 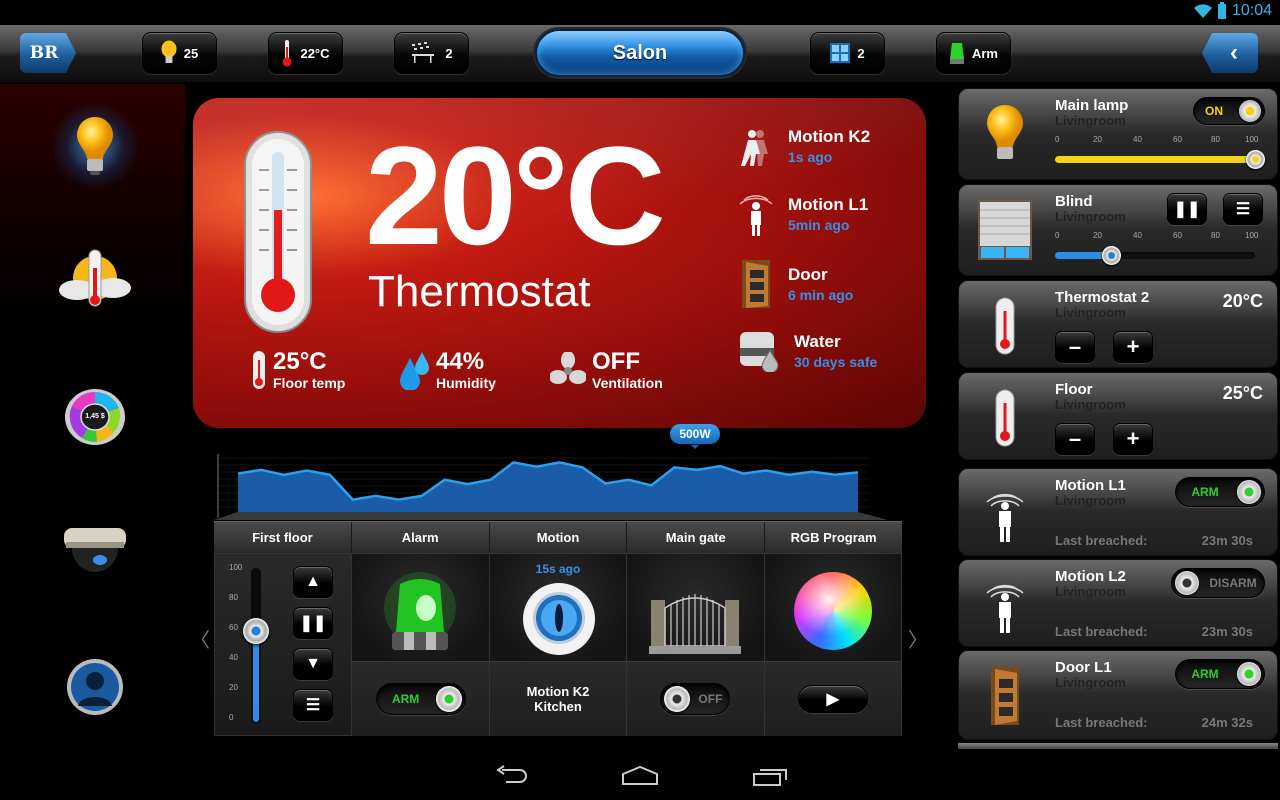 What do you see at coordinates (95, 146) in the screenshot?
I see `sidebar-item-lighting` at bounding box center [95, 146].